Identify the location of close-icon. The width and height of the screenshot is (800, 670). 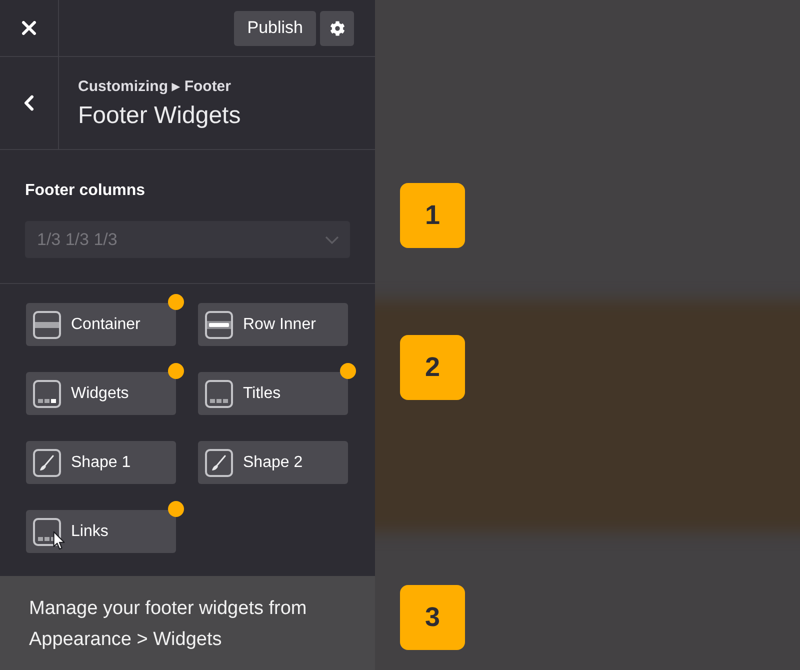
(29, 28).